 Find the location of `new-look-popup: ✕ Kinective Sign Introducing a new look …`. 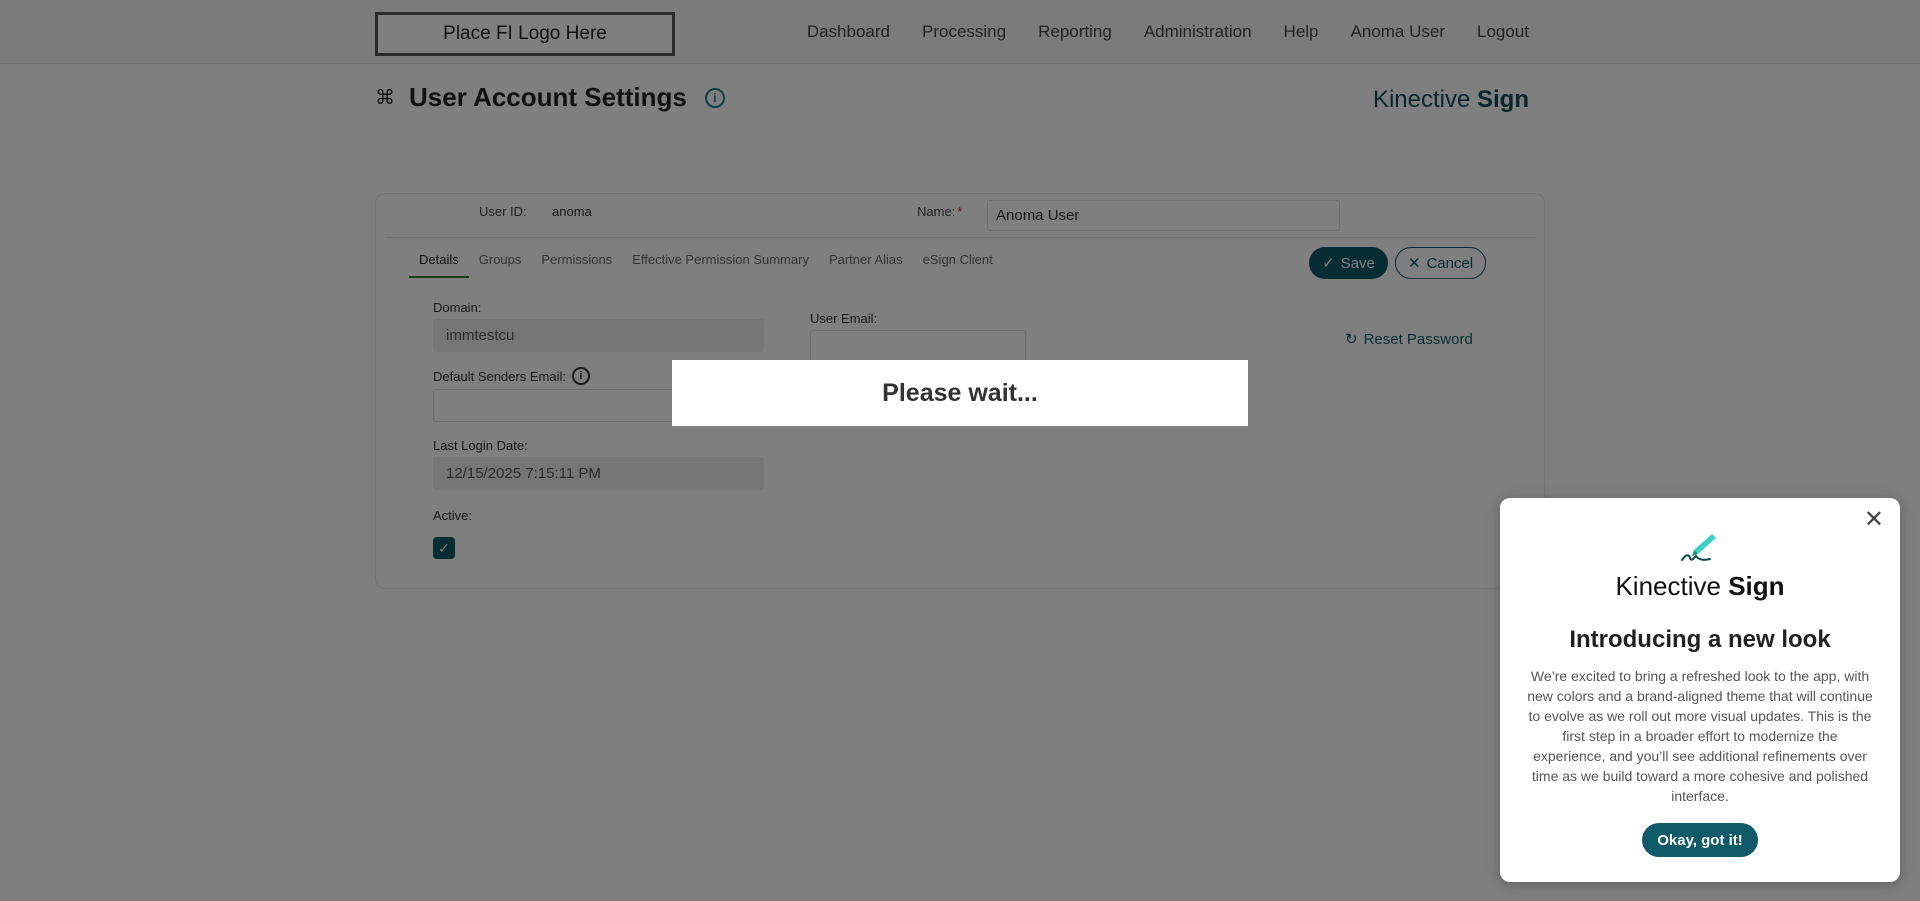

new-look-popup: ✕ Kinective Sign Introducing a new look … is located at coordinates (1700, 690).